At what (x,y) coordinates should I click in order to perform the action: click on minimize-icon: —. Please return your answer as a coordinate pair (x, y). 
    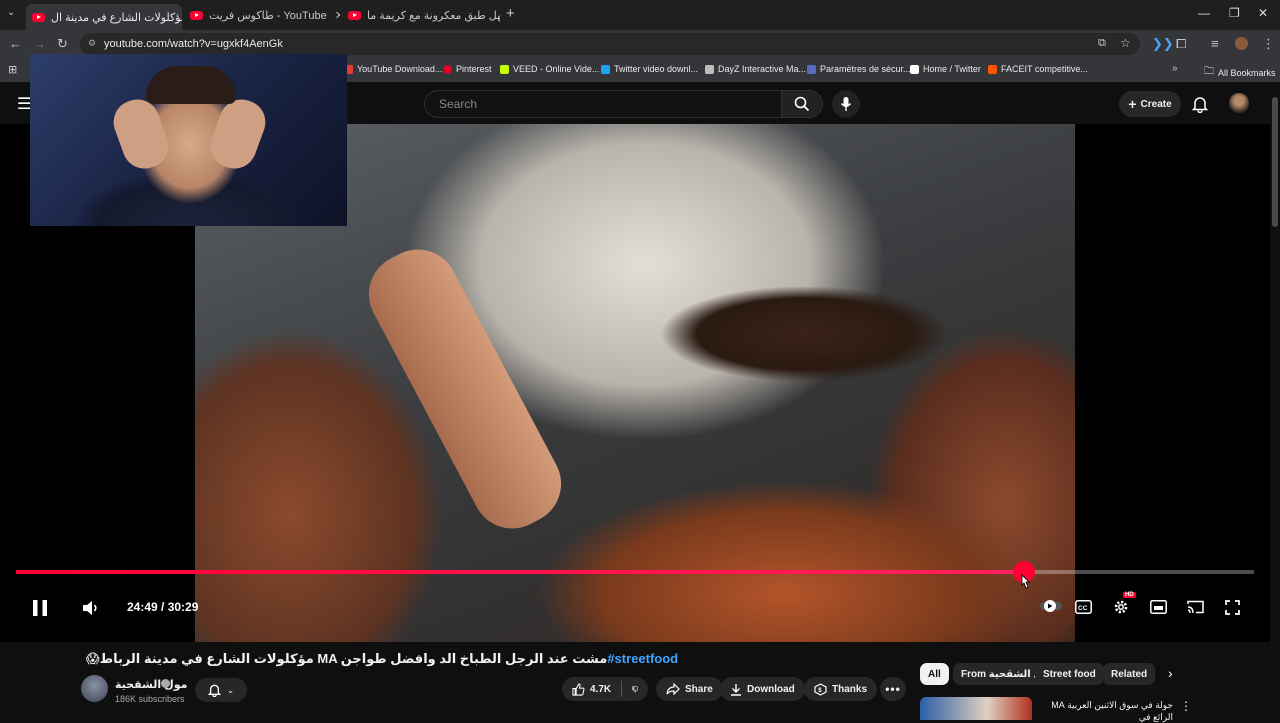
    Looking at the image, I should click on (1204, 13).